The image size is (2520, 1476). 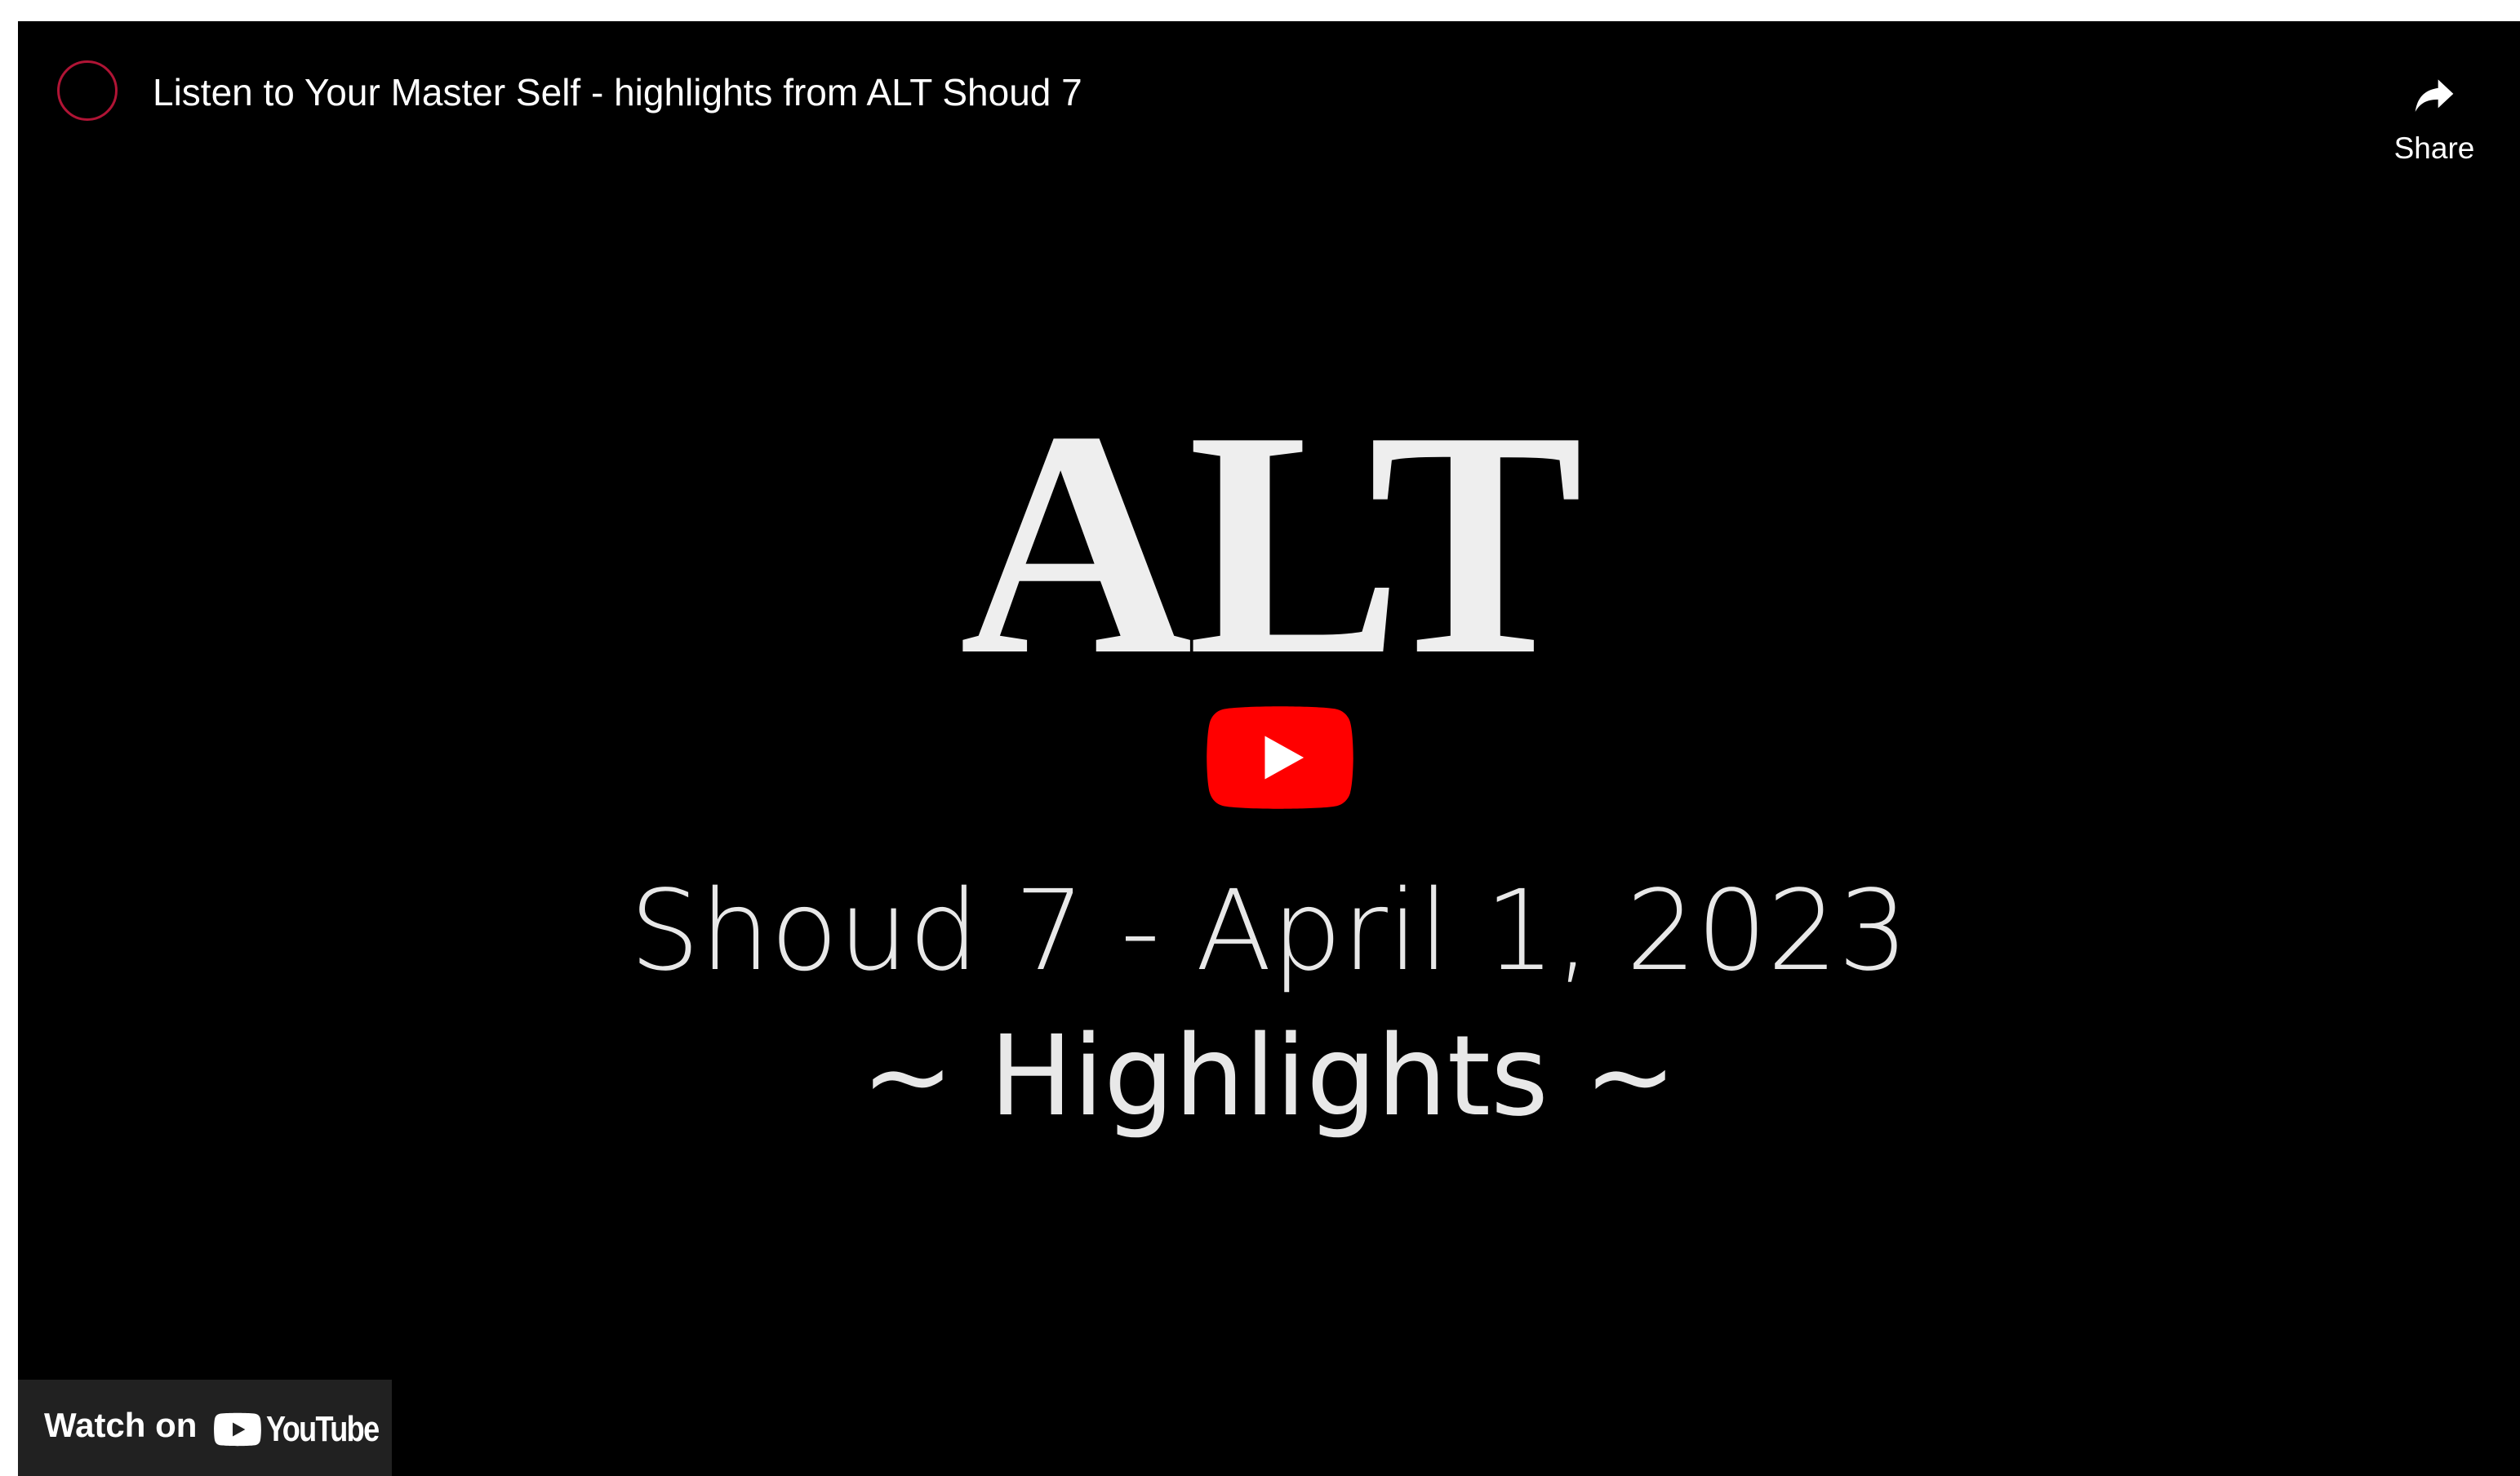 I want to click on share-button: Share, so click(x=2434, y=110).